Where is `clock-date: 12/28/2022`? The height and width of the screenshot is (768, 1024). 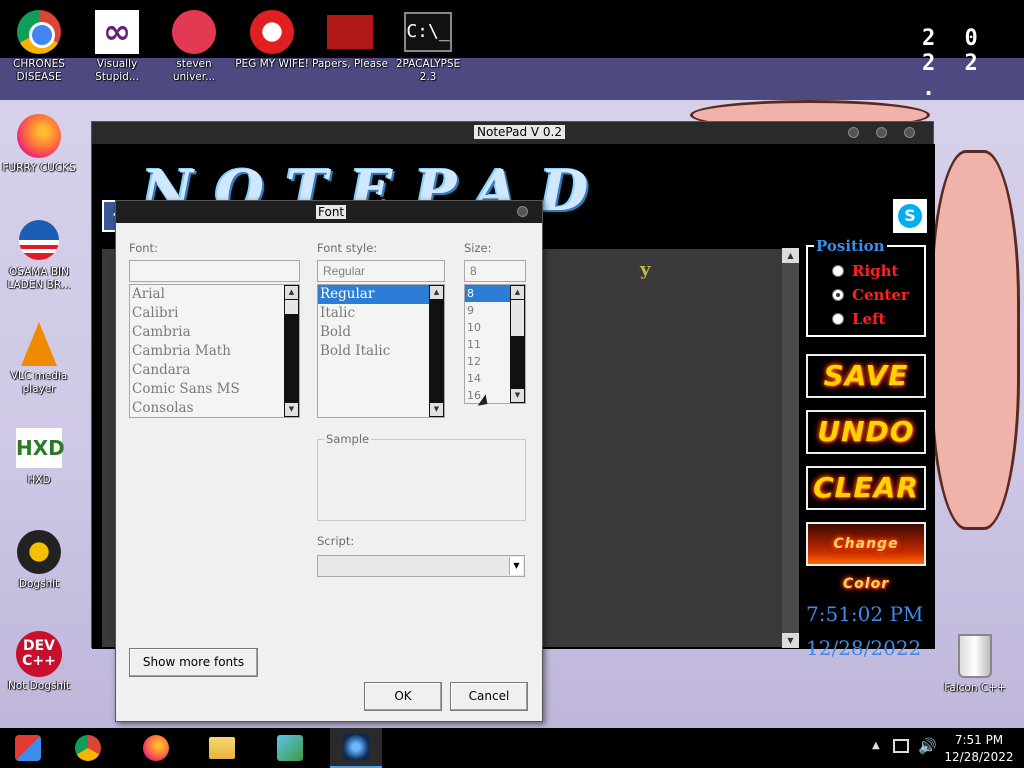
clock-date: 12/28/2022 is located at coordinates (864, 648).